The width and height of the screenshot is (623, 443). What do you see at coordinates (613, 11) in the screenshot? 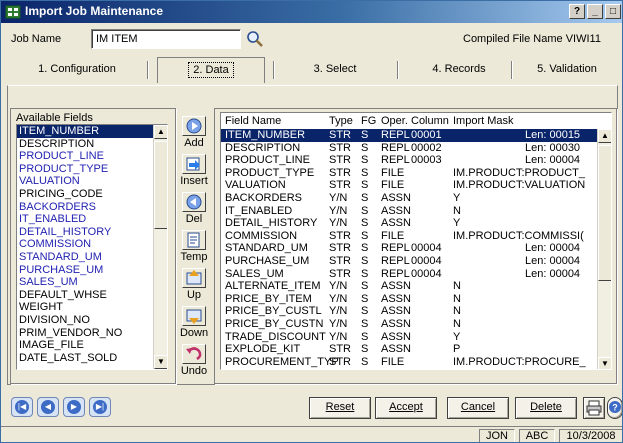
I see `maximize-icon: □` at bounding box center [613, 11].